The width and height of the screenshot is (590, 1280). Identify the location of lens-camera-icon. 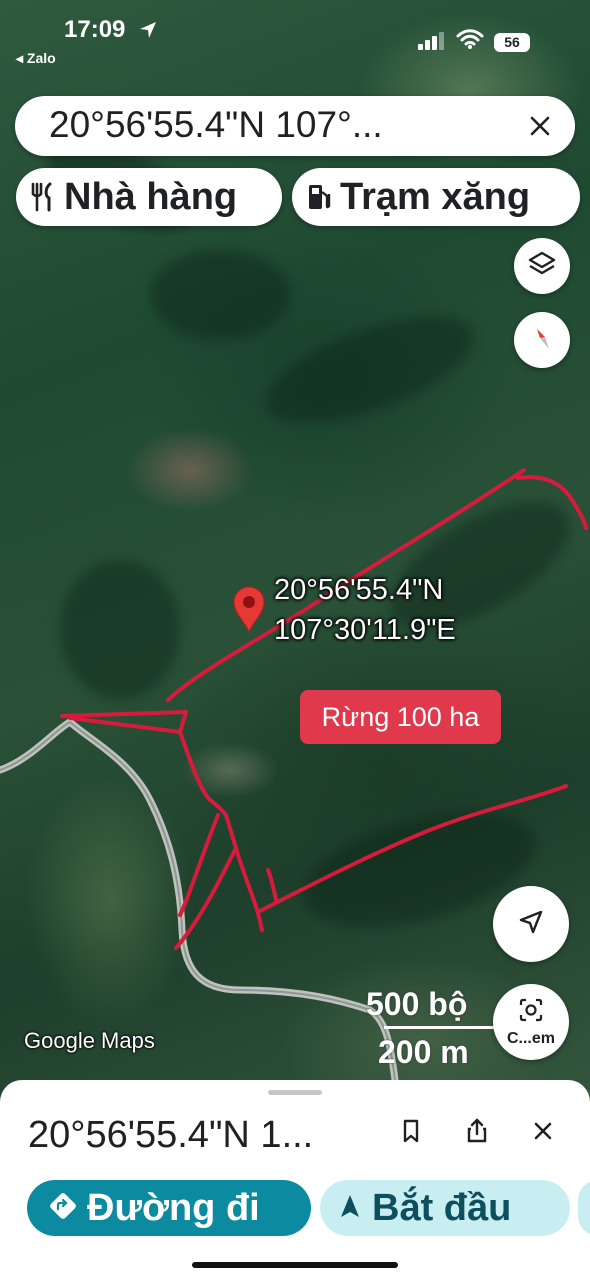
(531, 1012).